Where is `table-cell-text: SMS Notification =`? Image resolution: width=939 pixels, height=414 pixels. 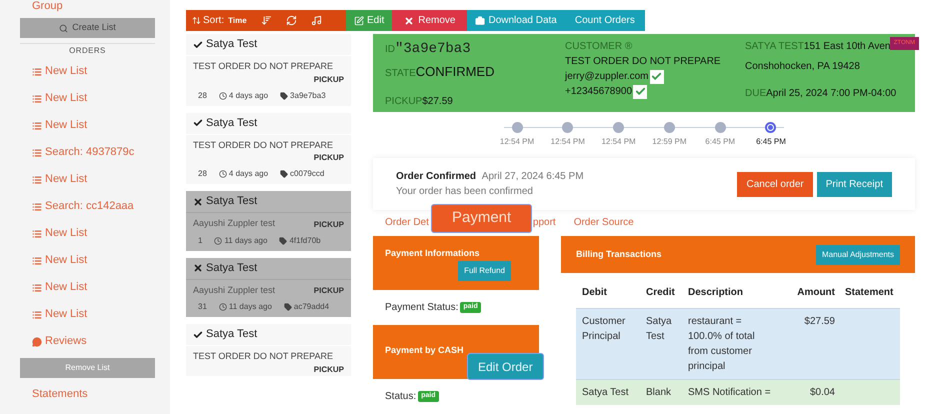
table-cell-text: SMS Notification = is located at coordinates (730, 393).